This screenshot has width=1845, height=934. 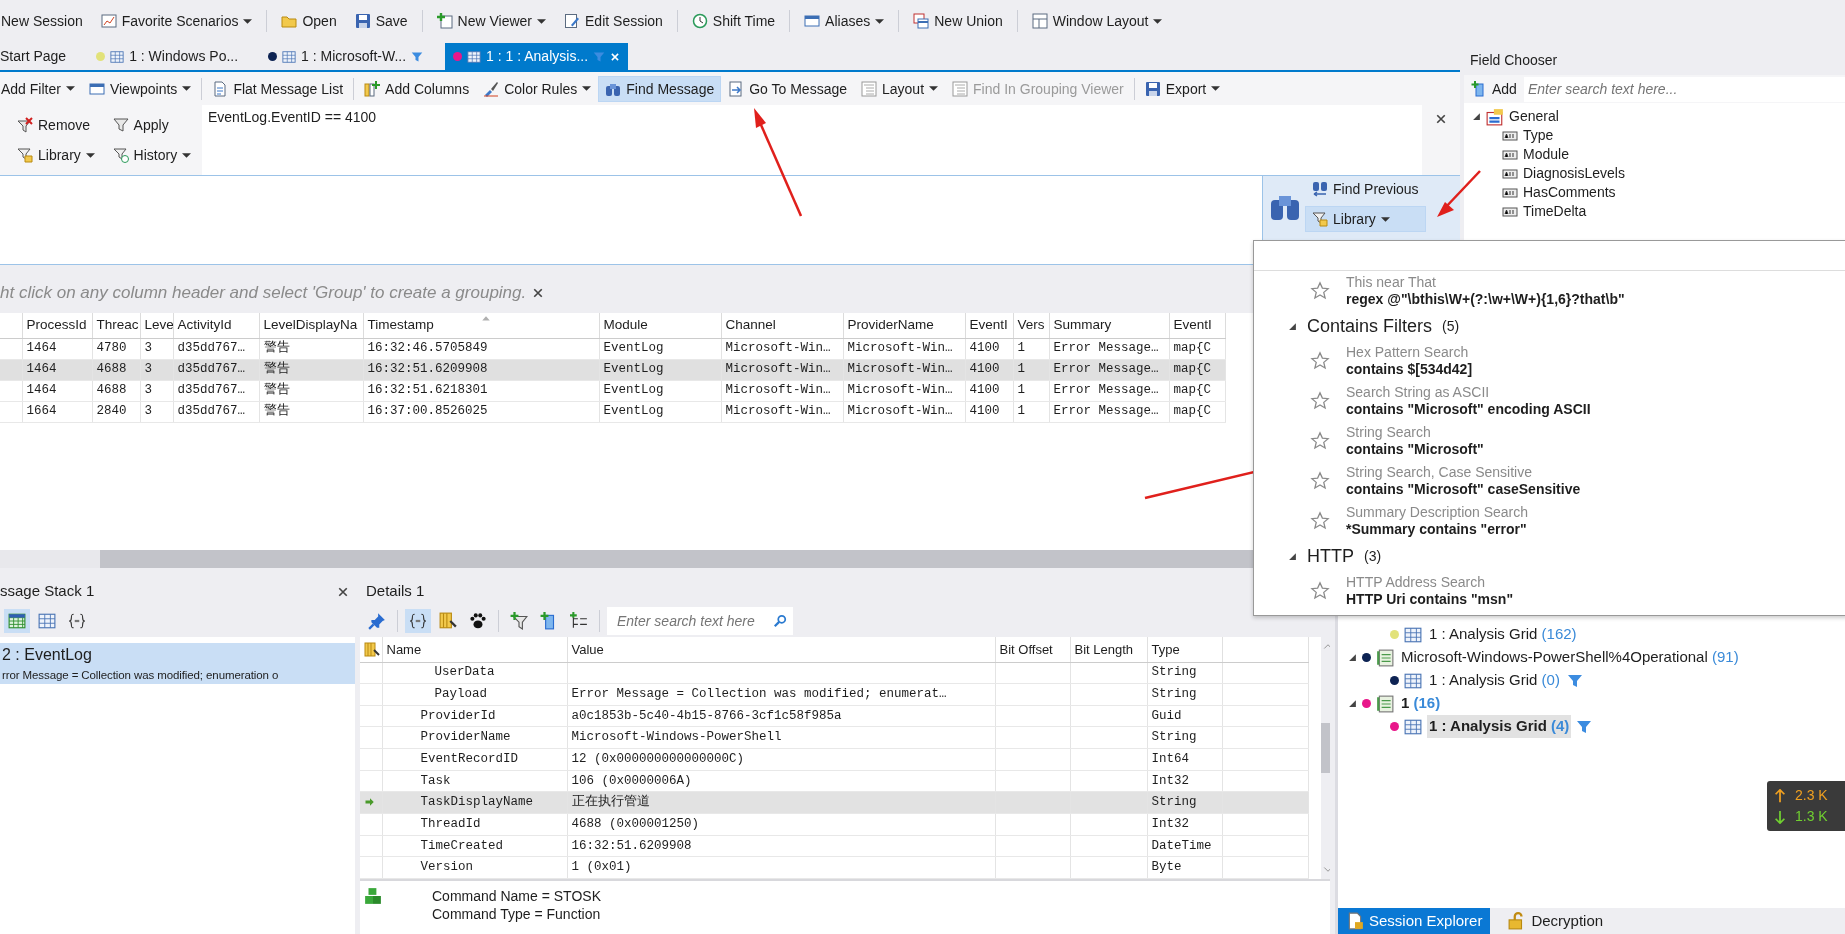 I want to click on tree-item: 1 : Analysis Grid (162), so click(x=1503, y=634).